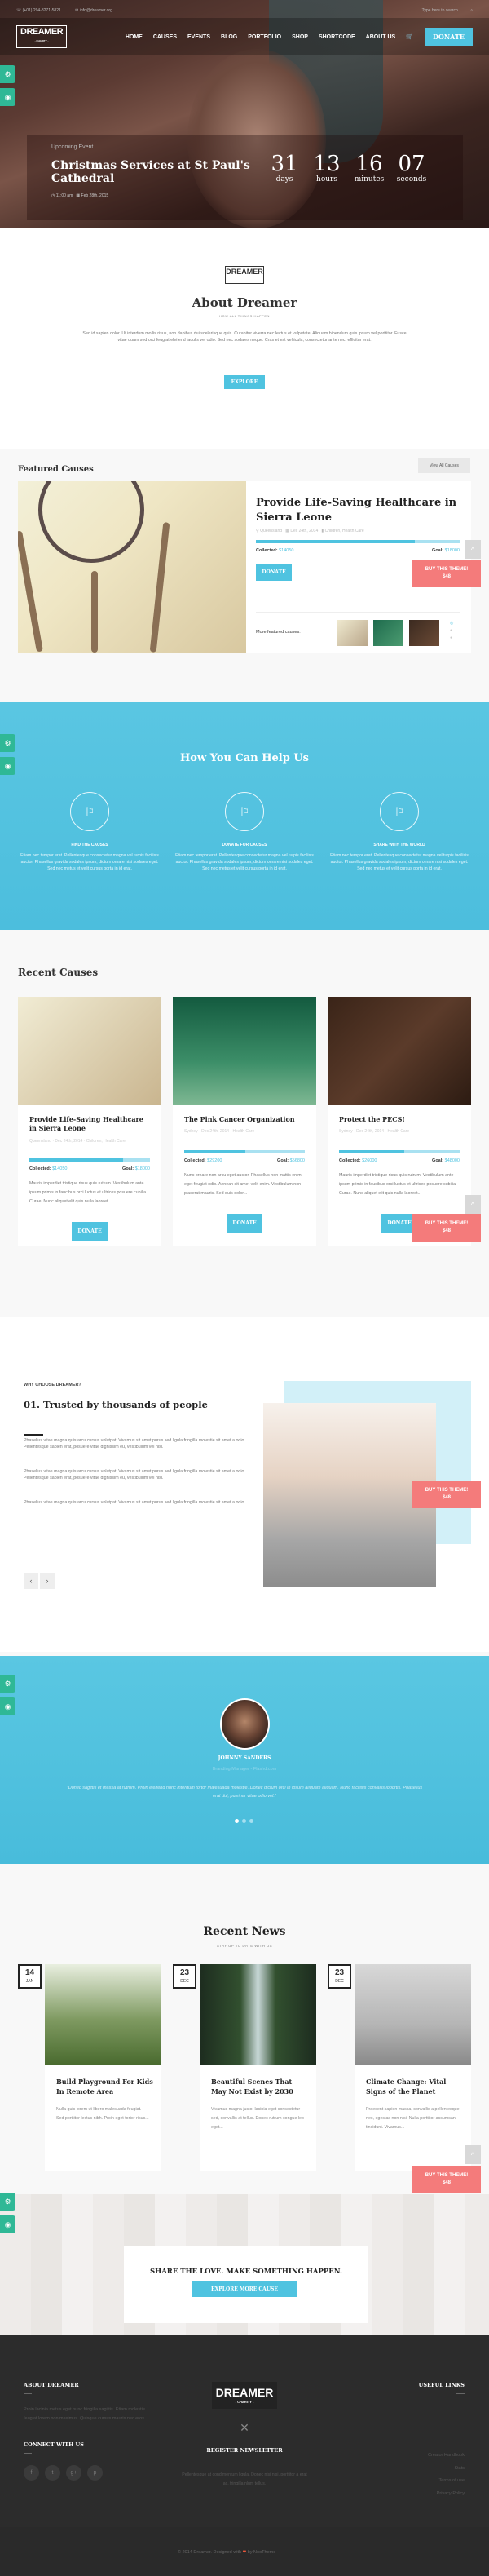 This screenshot has width=489, height=2576. Describe the element at coordinates (54, 2444) in the screenshot. I see `footer-connect-title: CONNECT WITH US` at that location.